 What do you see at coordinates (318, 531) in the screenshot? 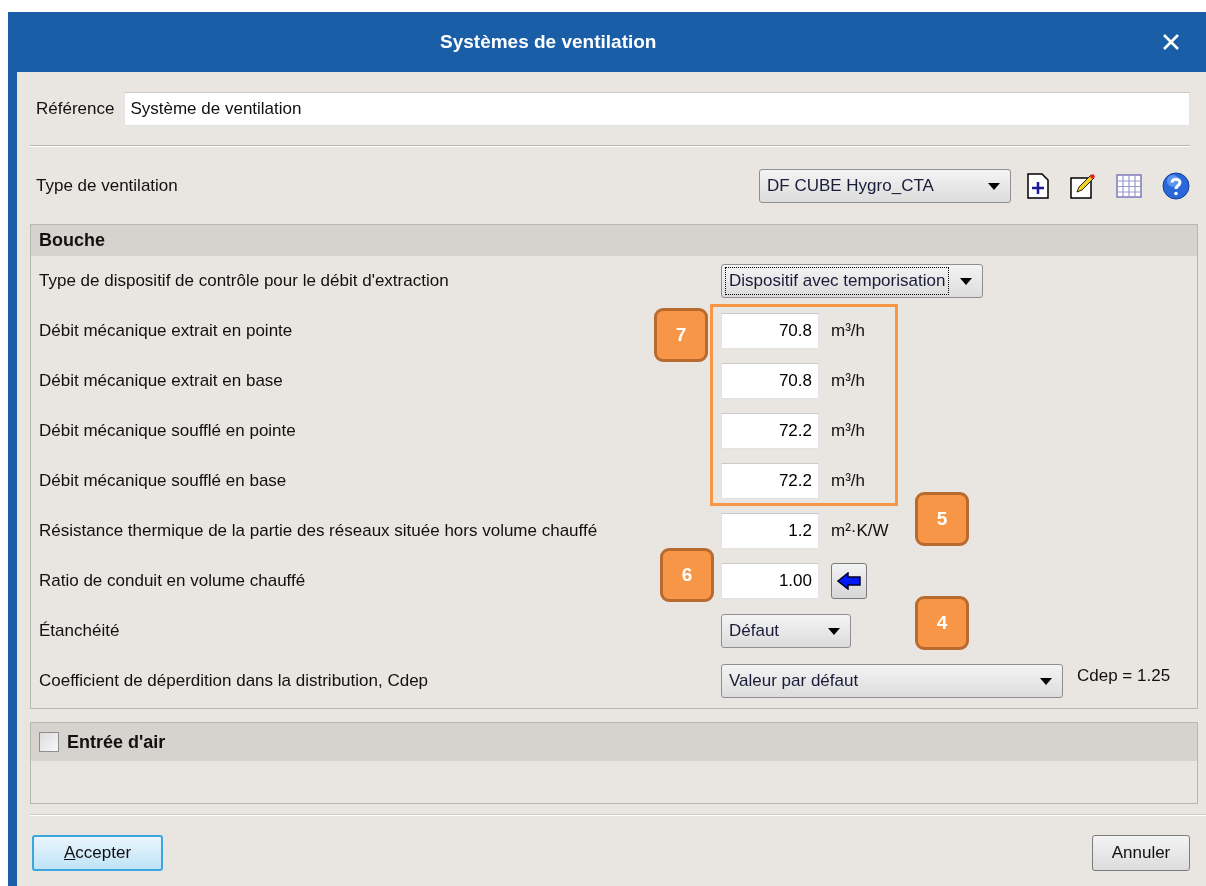
I see `field-label: Résistance thermique de la partie des réseaux située hors volume chauffé` at bounding box center [318, 531].